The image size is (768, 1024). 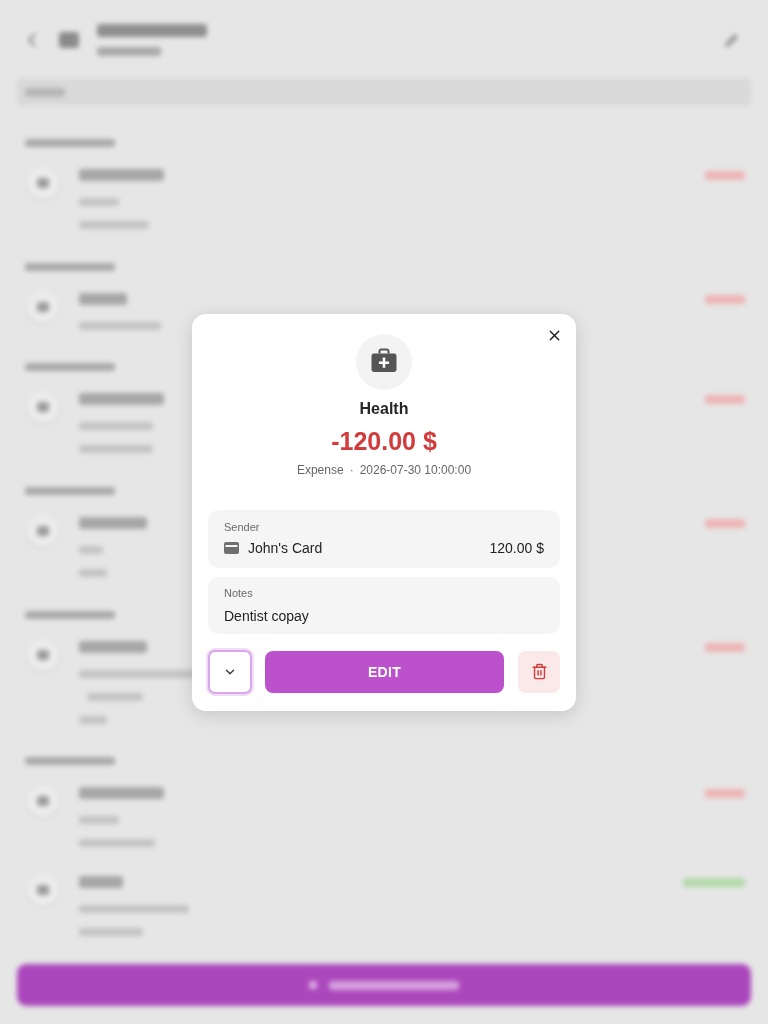 What do you see at coordinates (384, 441) in the screenshot?
I see `transaction-amount: -120.00 $` at bounding box center [384, 441].